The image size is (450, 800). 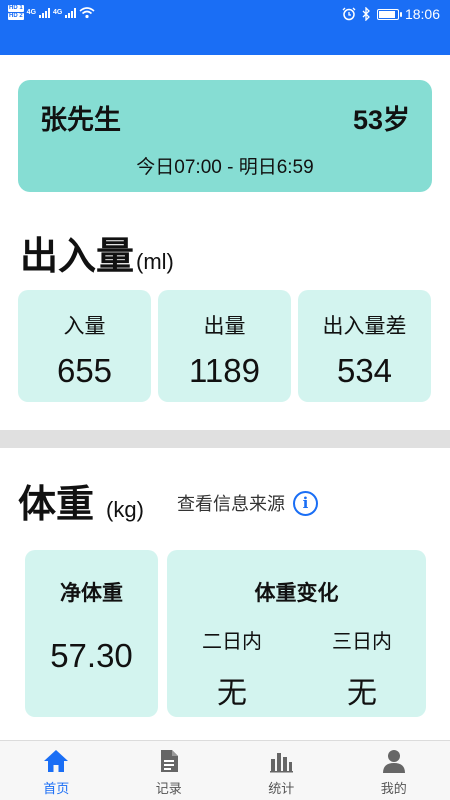 I want to click on bluetooth-icon, so click(x=366, y=14).